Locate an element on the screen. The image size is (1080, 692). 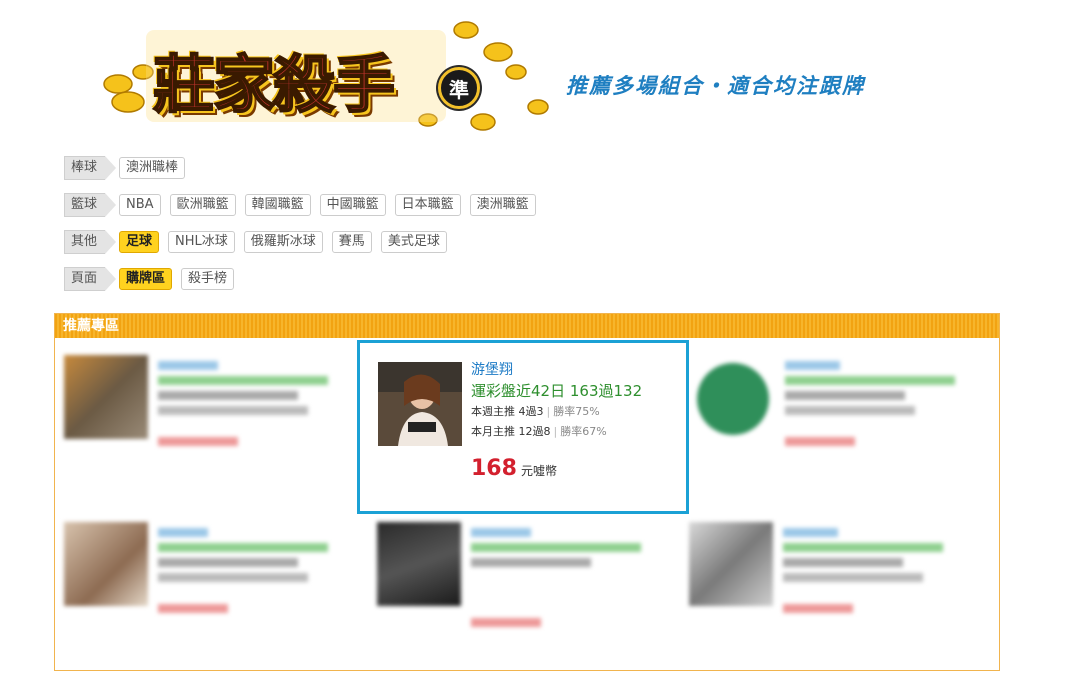
filter-item: 韓國職籃 is located at coordinates (277, 205).